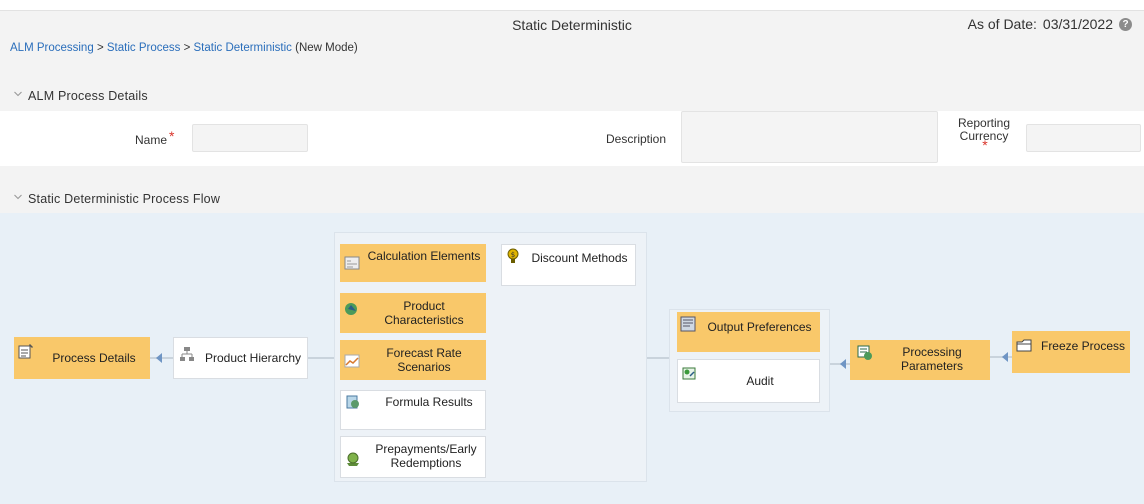 The height and width of the screenshot is (504, 1144). Describe the element at coordinates (353, 459) in the screenshot. I see `prepayment-icon` at that location.